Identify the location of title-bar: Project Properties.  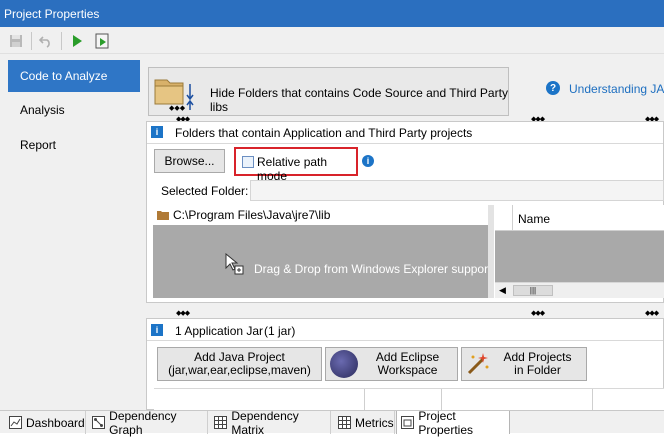
(332, 13).